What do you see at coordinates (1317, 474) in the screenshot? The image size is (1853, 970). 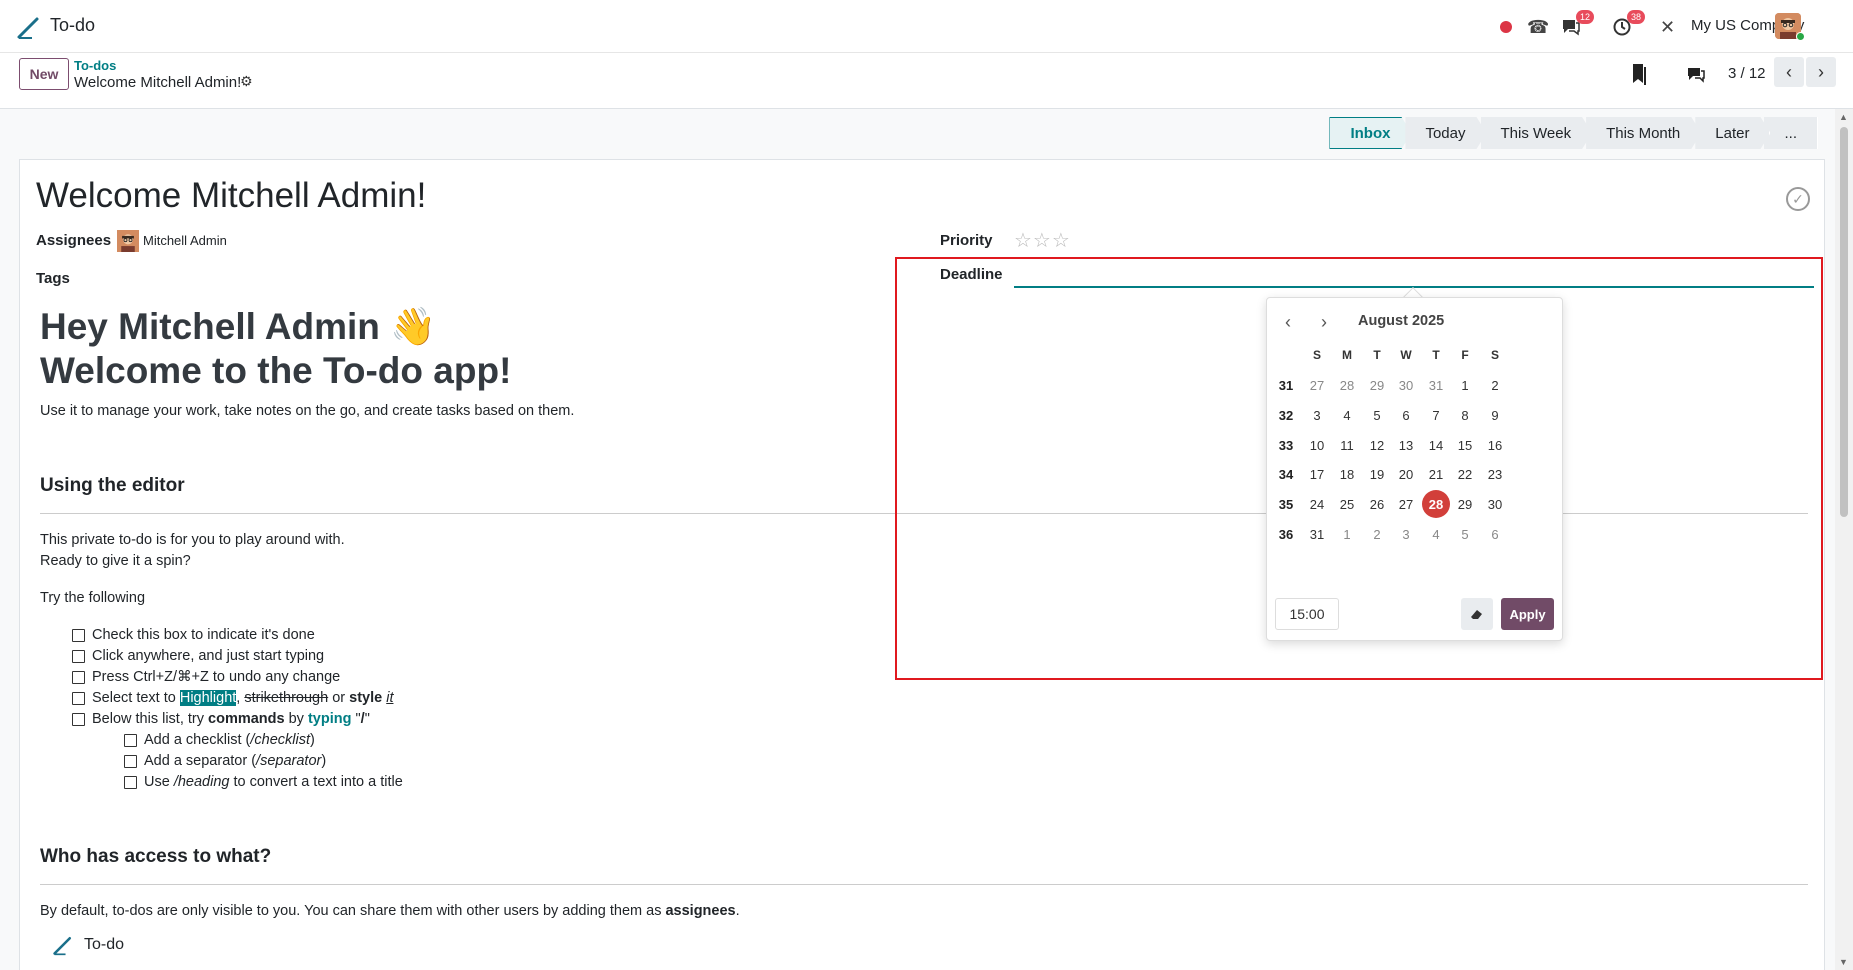 I see `day-cell: 17` at bounding box center [1317, 474].